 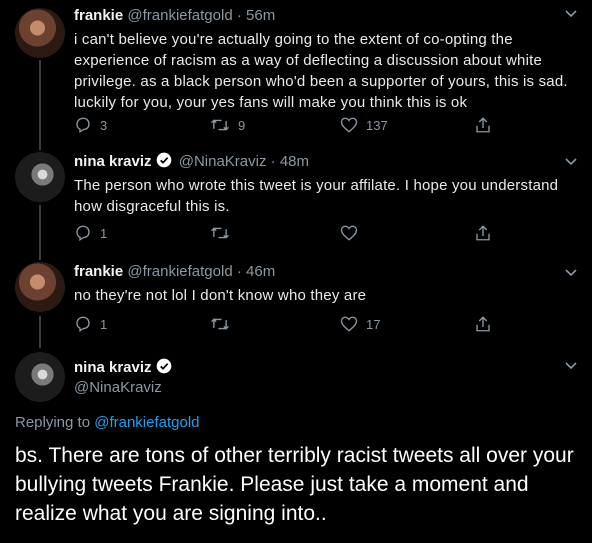 What do you see at coordinates (242, 125) in the screenshot?
I see `retweet-count: 9` at bounding box center [242, 125].